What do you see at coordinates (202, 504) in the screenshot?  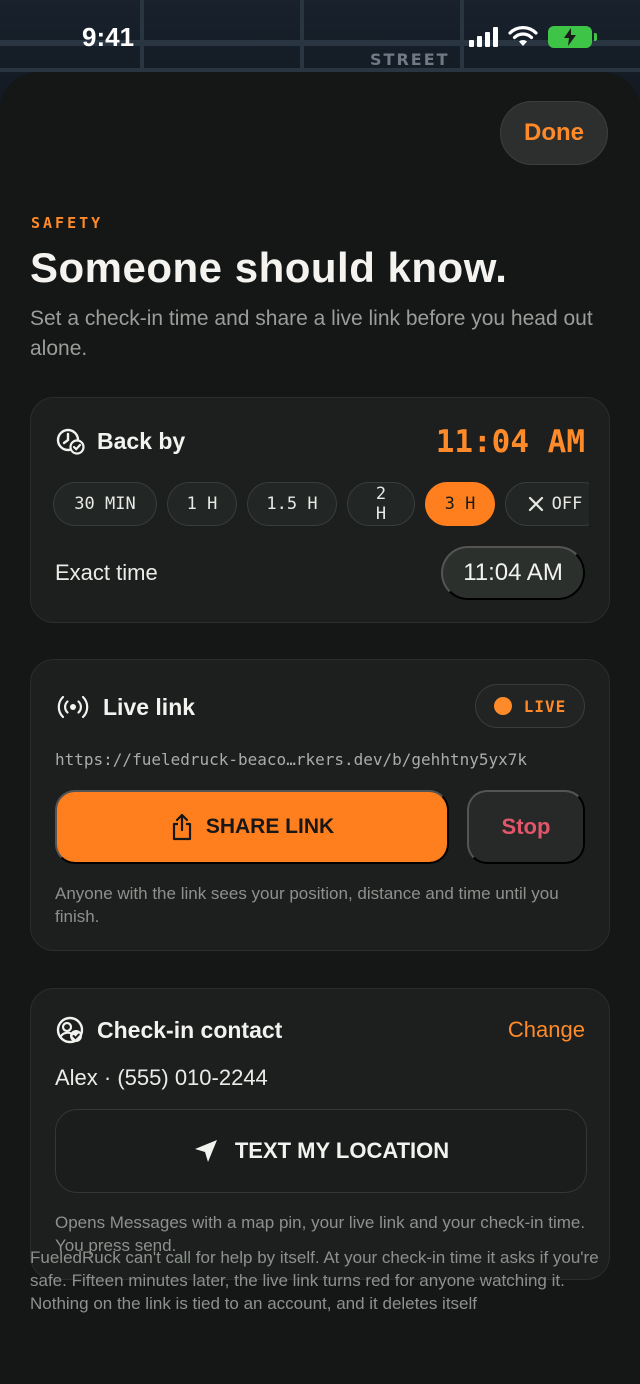 I see `chip-1-h: 1 H` at bounding box center [202, 504].